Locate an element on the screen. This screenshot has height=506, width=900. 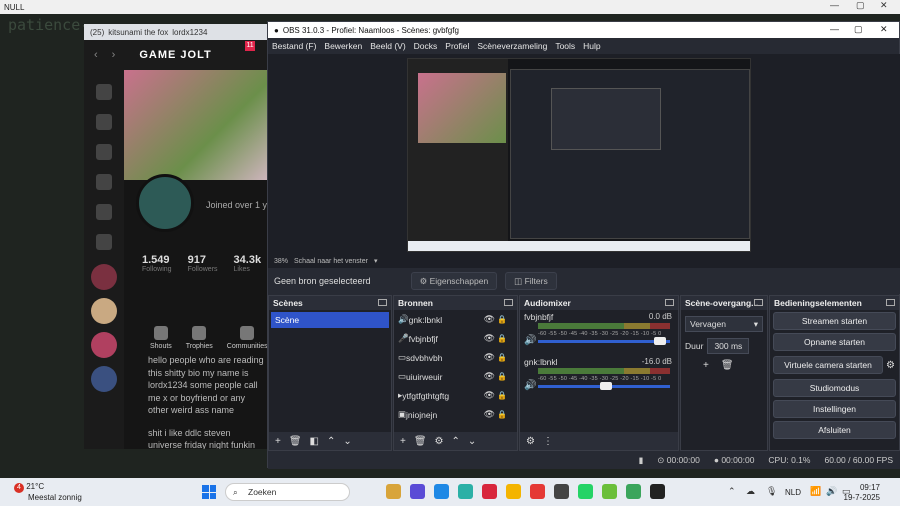
exit-button: Afsluiten is located at coordinates (834, 430).